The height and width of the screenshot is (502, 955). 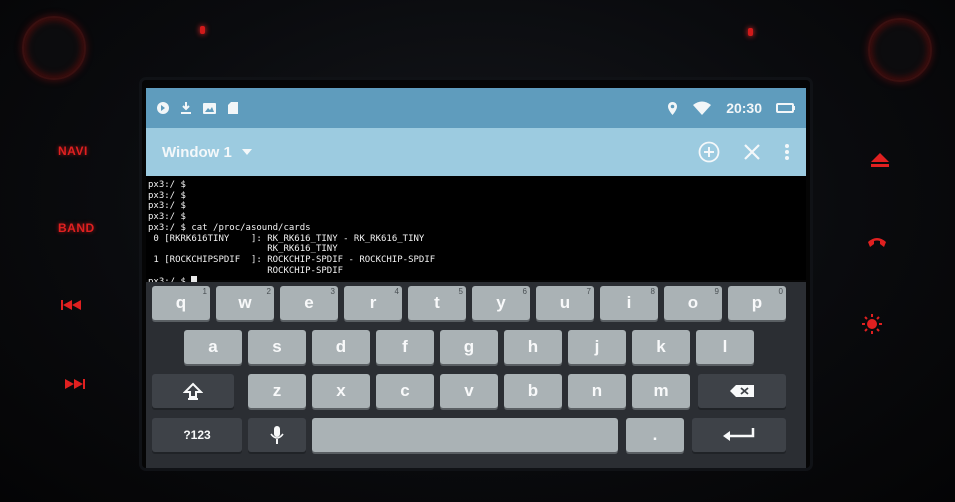 I want to click on window-title: Window 1, so click(x=197, y=152).